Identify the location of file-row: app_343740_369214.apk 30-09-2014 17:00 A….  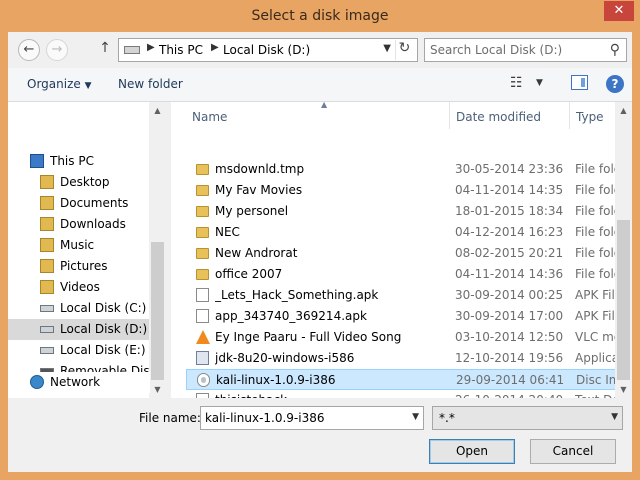
(409, 316).